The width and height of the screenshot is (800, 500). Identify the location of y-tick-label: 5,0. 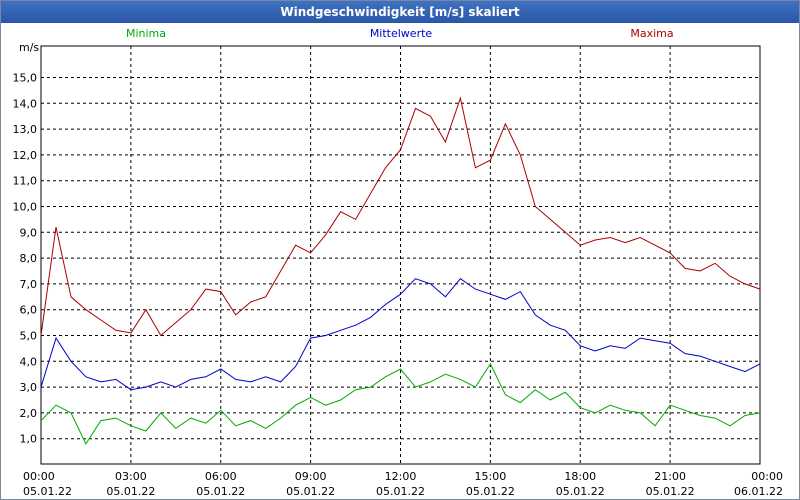
(29, 336).